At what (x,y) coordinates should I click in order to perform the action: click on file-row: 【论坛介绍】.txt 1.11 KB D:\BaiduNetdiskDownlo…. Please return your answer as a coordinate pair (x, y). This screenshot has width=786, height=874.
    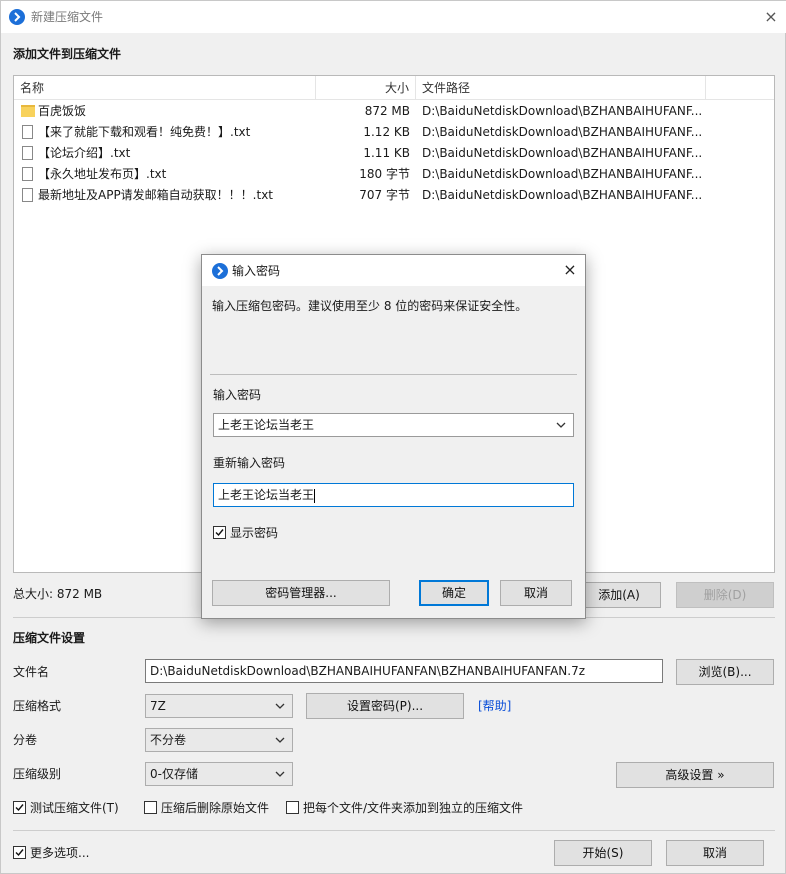
    Looking at the image, I should click on (394, 153).